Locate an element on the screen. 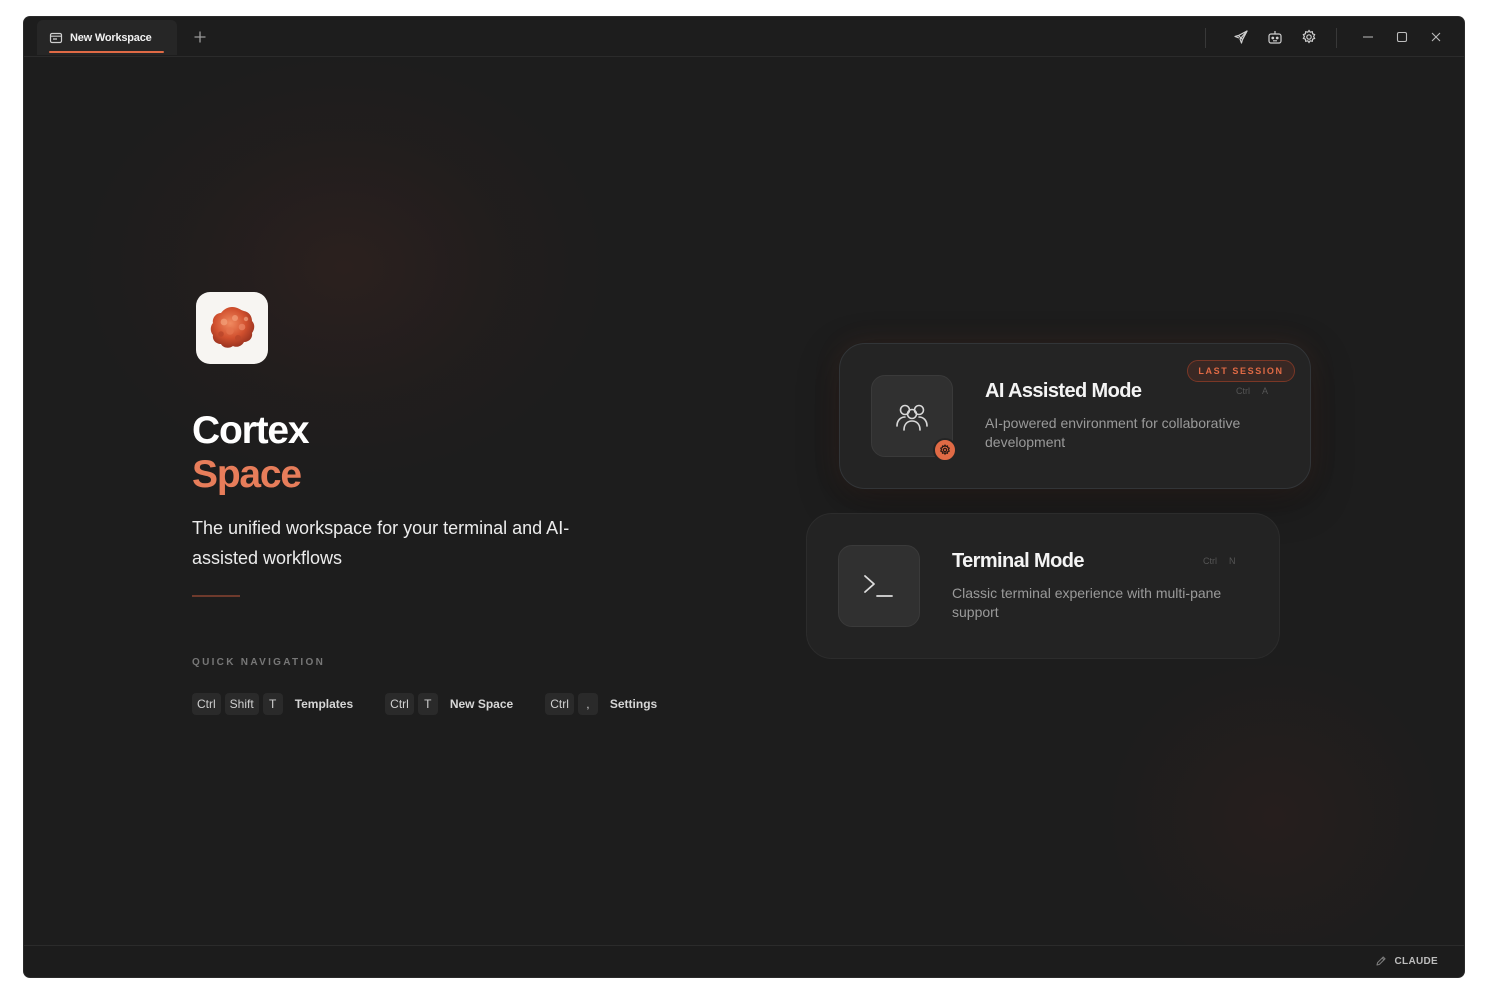  ai-provider-indicator: CLAUDE is located at coordinates (1406, 961).